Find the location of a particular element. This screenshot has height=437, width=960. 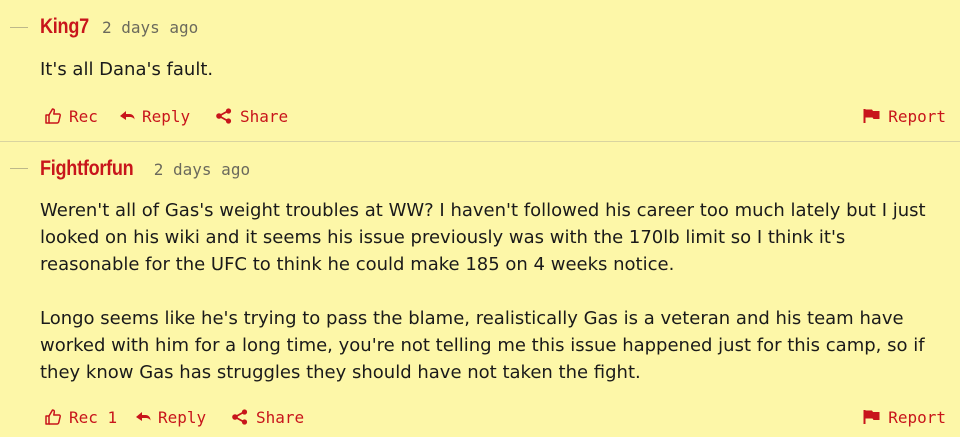

rec-button: Rec is located at coordinates (71, 116).